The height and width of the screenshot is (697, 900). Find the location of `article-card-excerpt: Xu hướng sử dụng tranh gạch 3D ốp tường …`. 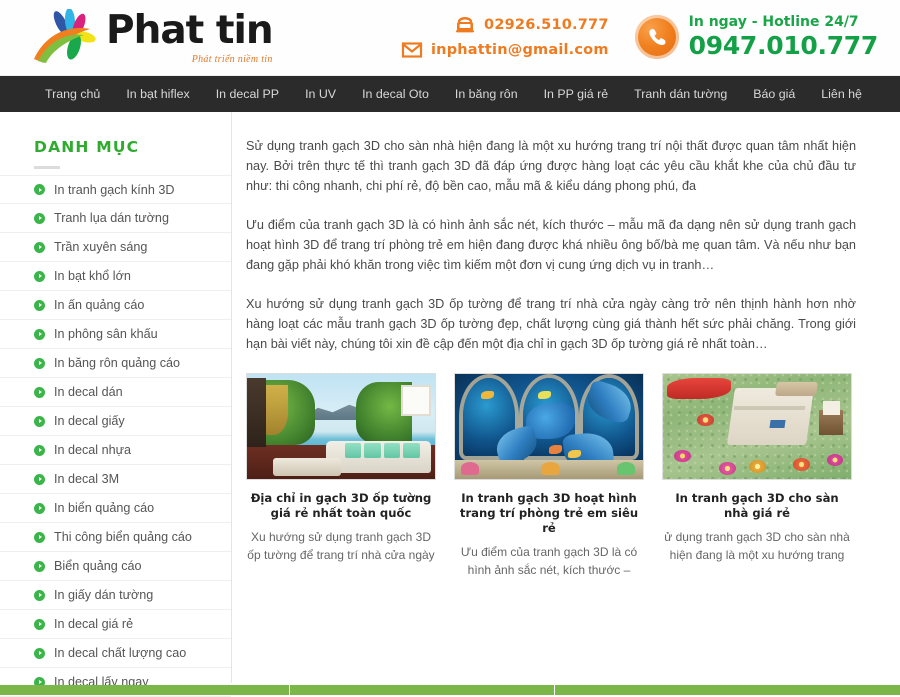

article-card-excerpt: Xu hướng sử dụng tranh gạch 3D ốp tường … is located at coordinates (341, 546).